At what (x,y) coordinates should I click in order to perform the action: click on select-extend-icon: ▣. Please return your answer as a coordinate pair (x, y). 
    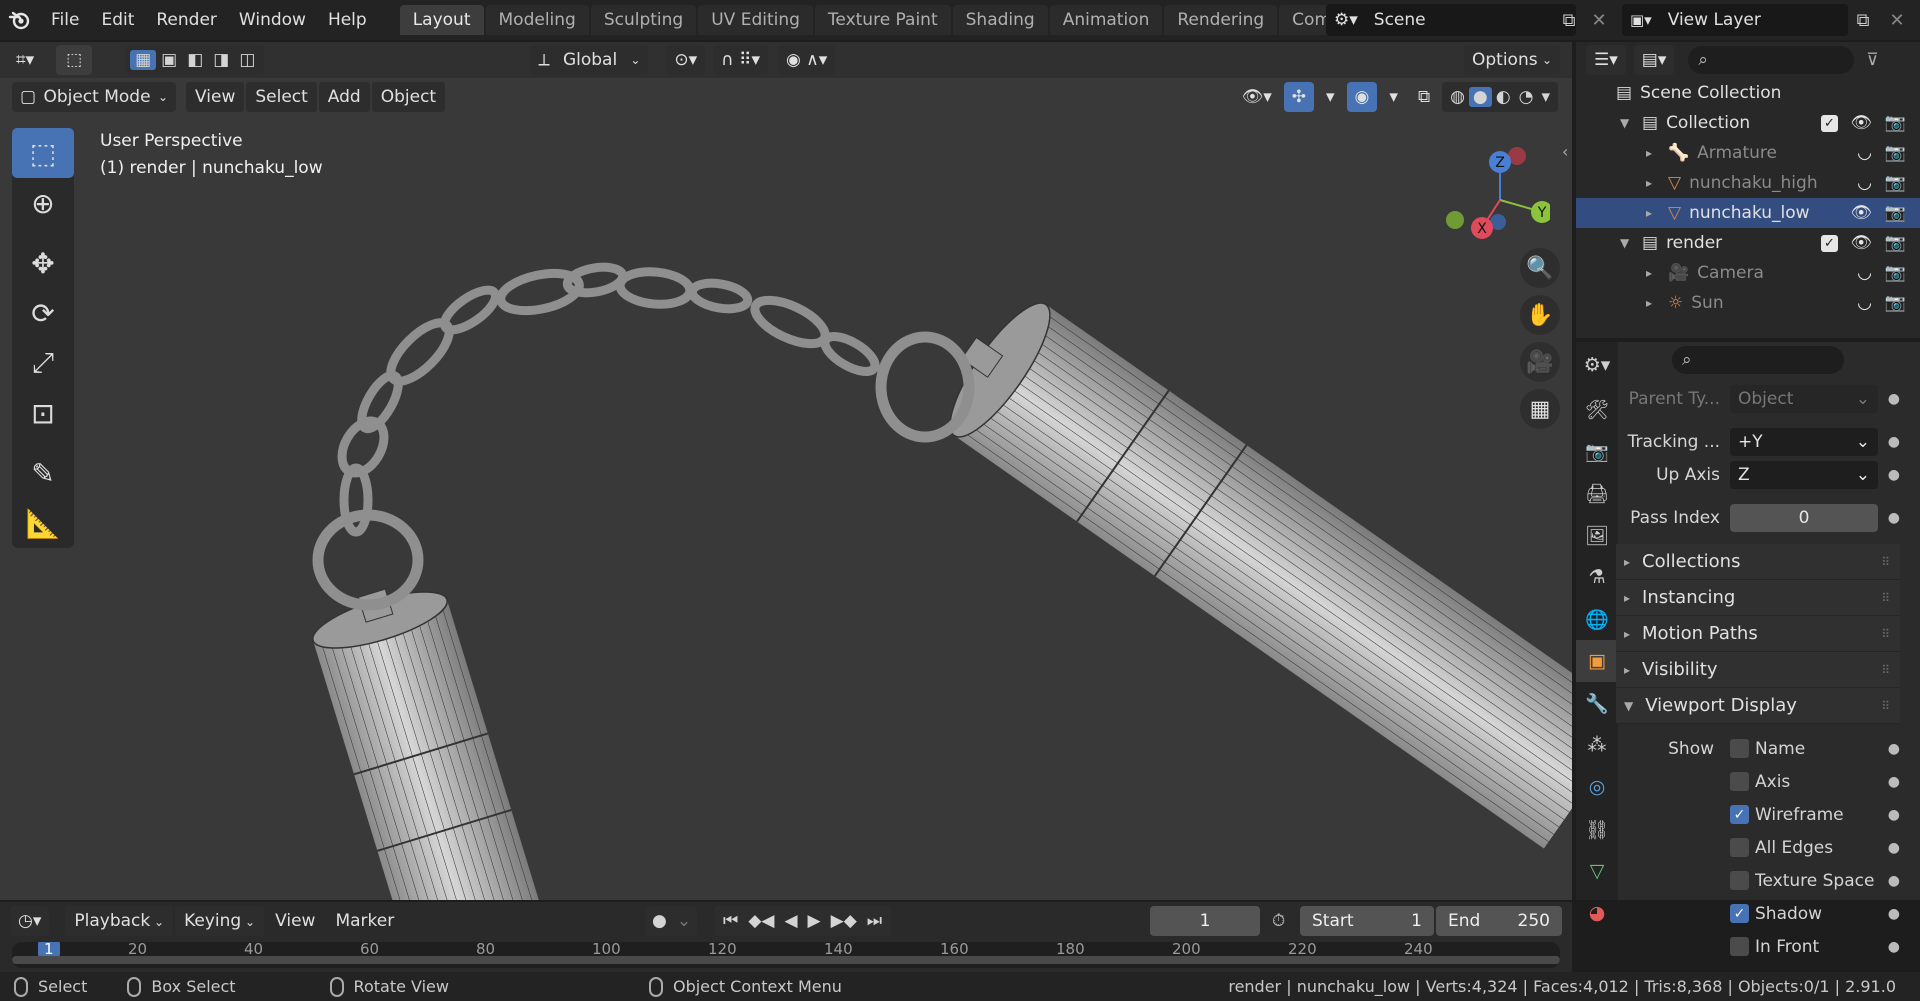
    Looking at the image, I should click on (169, 60).